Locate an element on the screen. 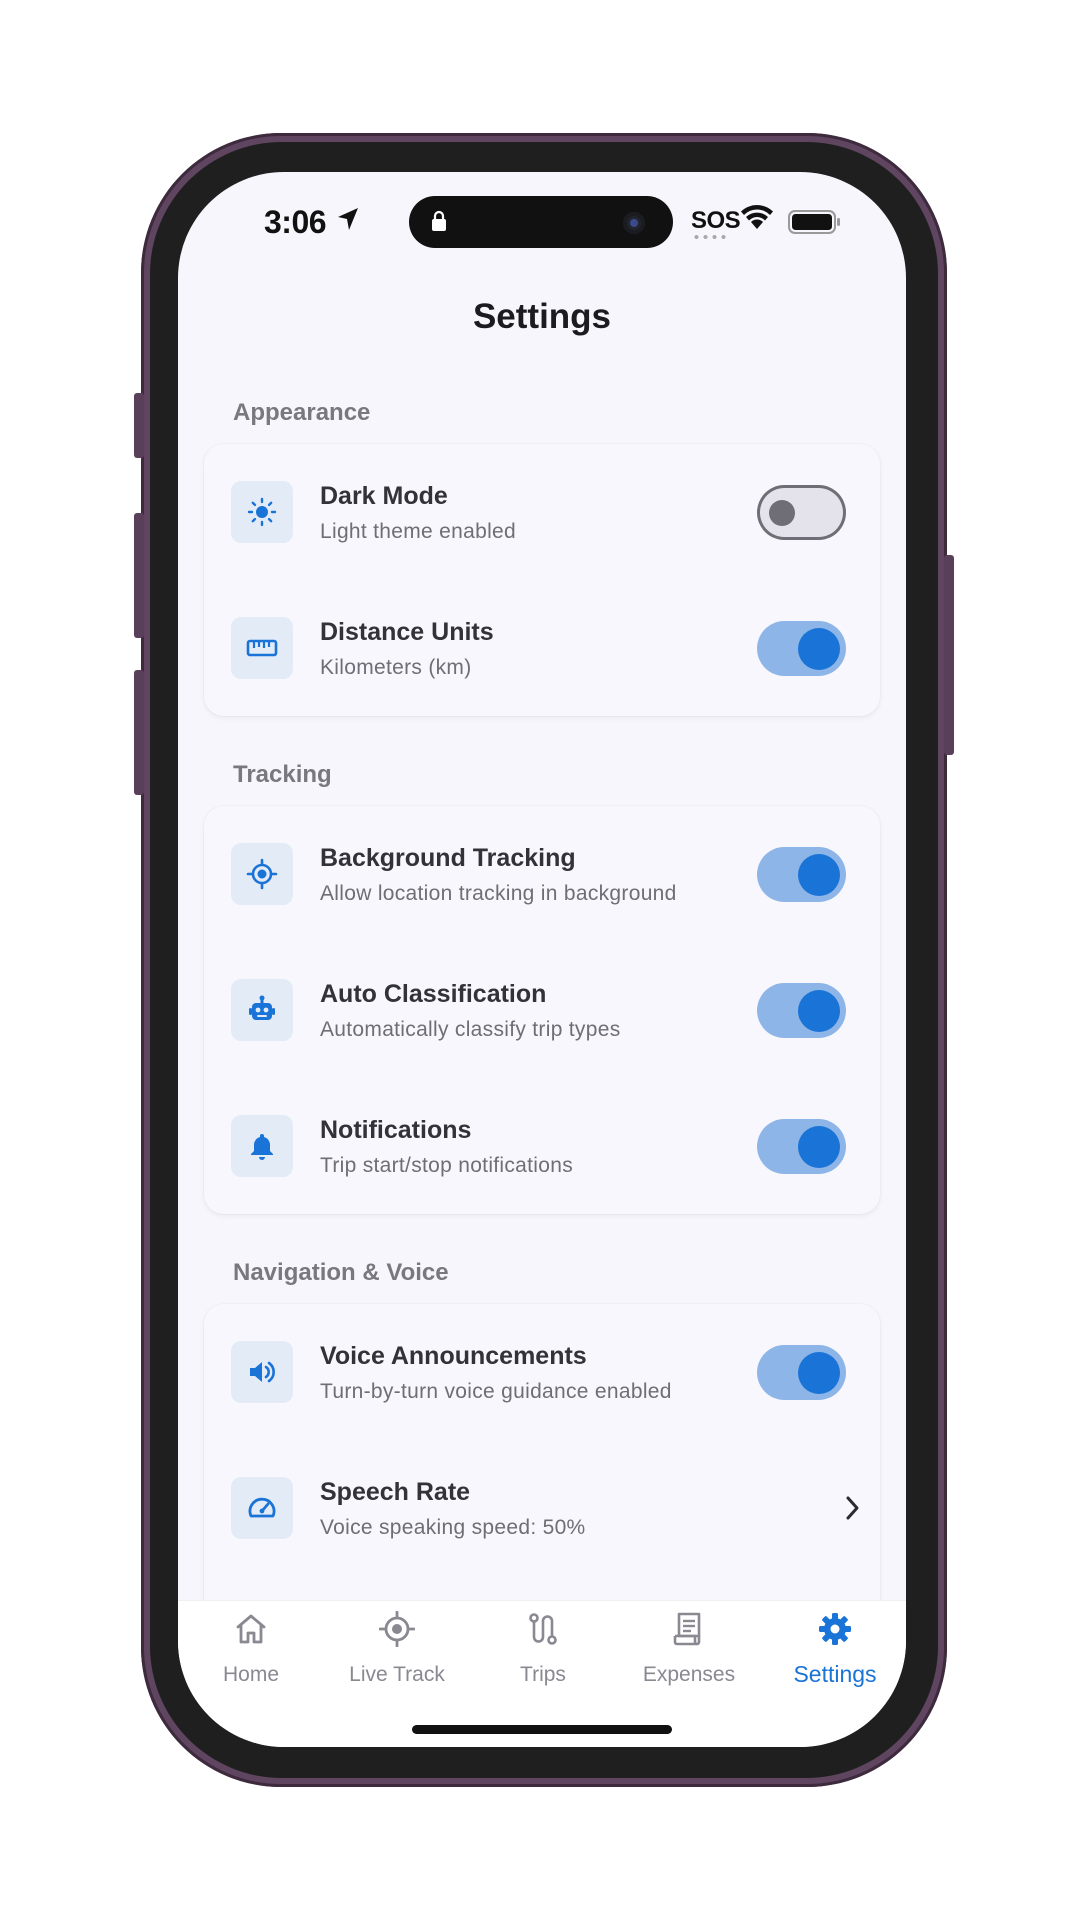  page-title: Settings is located at coordinates (542, 316).